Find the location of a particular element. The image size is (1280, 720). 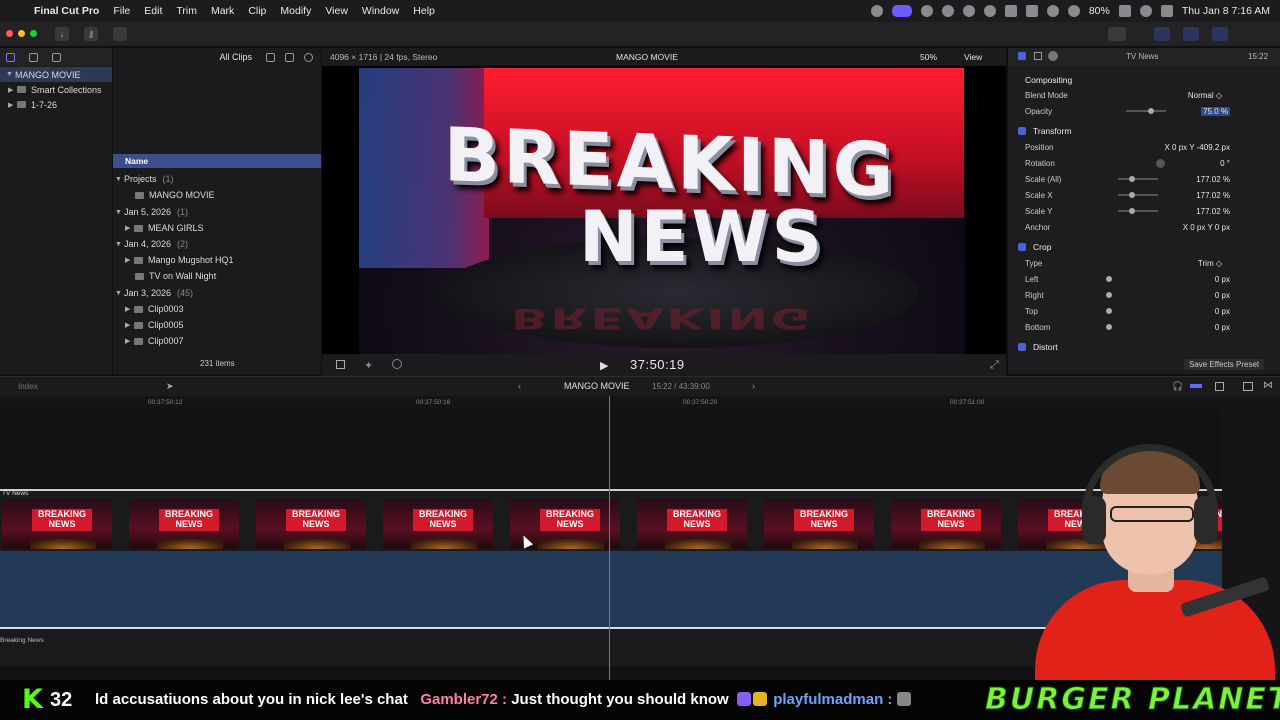

anchor-row: Anchor X 0 px Y 0 px is located at coordinates (1144, 227).